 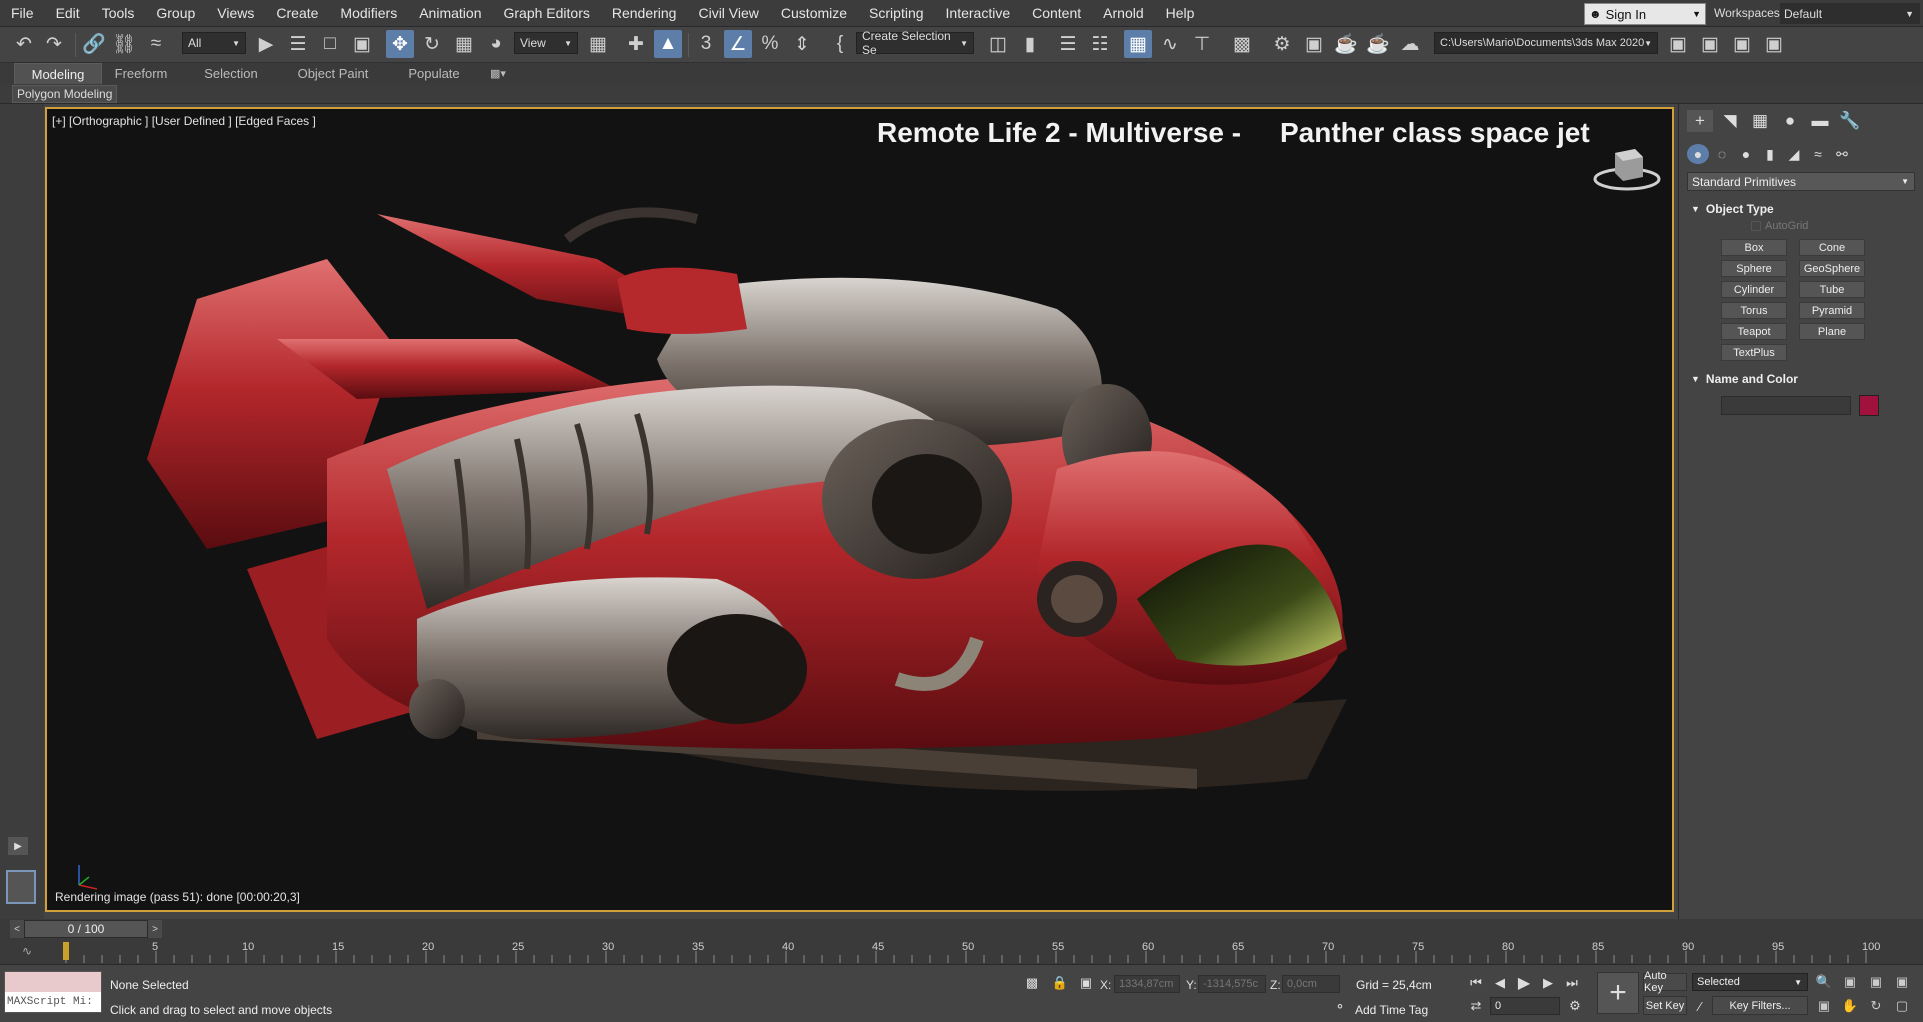 I want to click on a360-gallery-icon, so click(x=1410, y=44).